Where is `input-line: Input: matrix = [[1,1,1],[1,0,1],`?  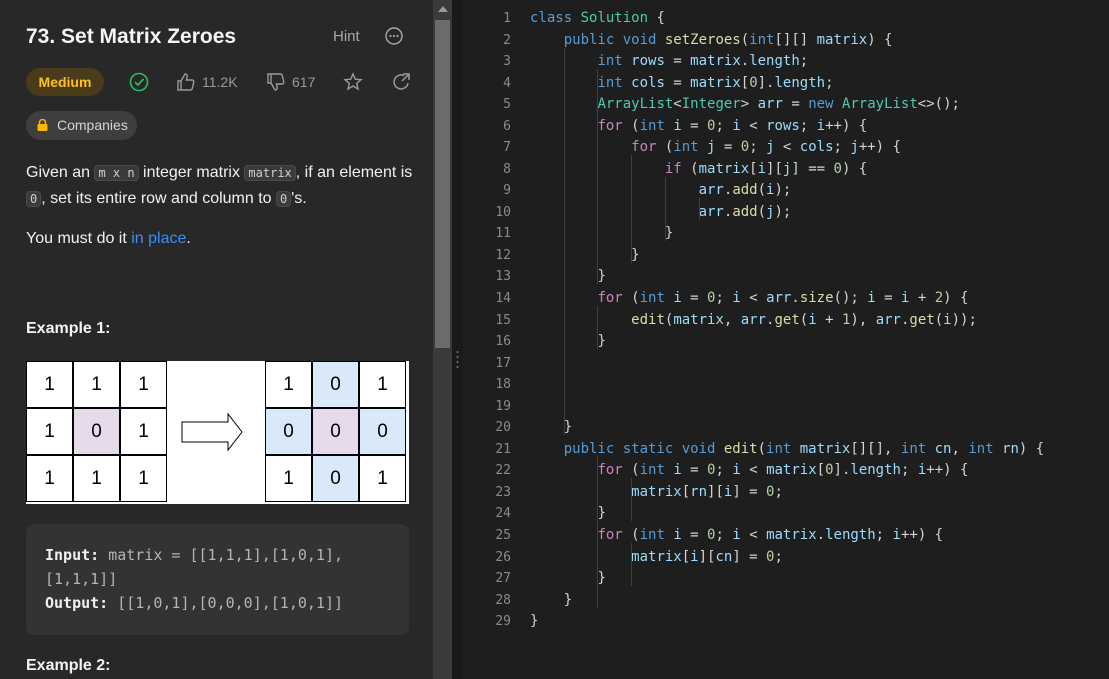 input-line: Input: matrix = [[1,1,1],[1,0,1], is located at coordinates (194, 555).